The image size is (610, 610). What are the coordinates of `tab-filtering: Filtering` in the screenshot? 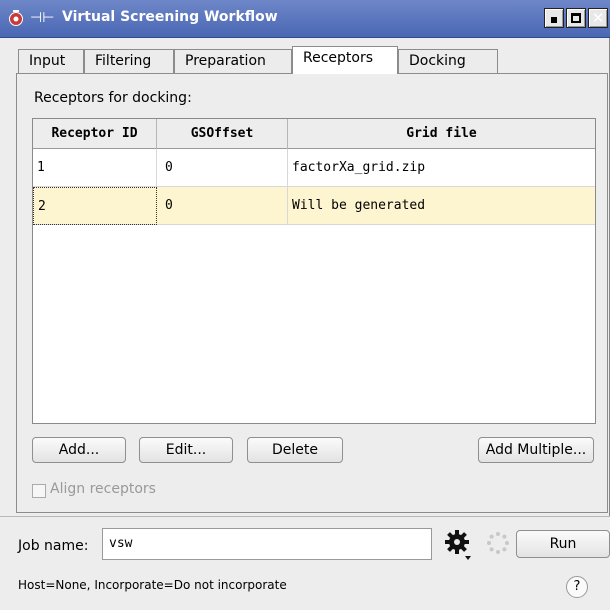 It's located at (129, 61).